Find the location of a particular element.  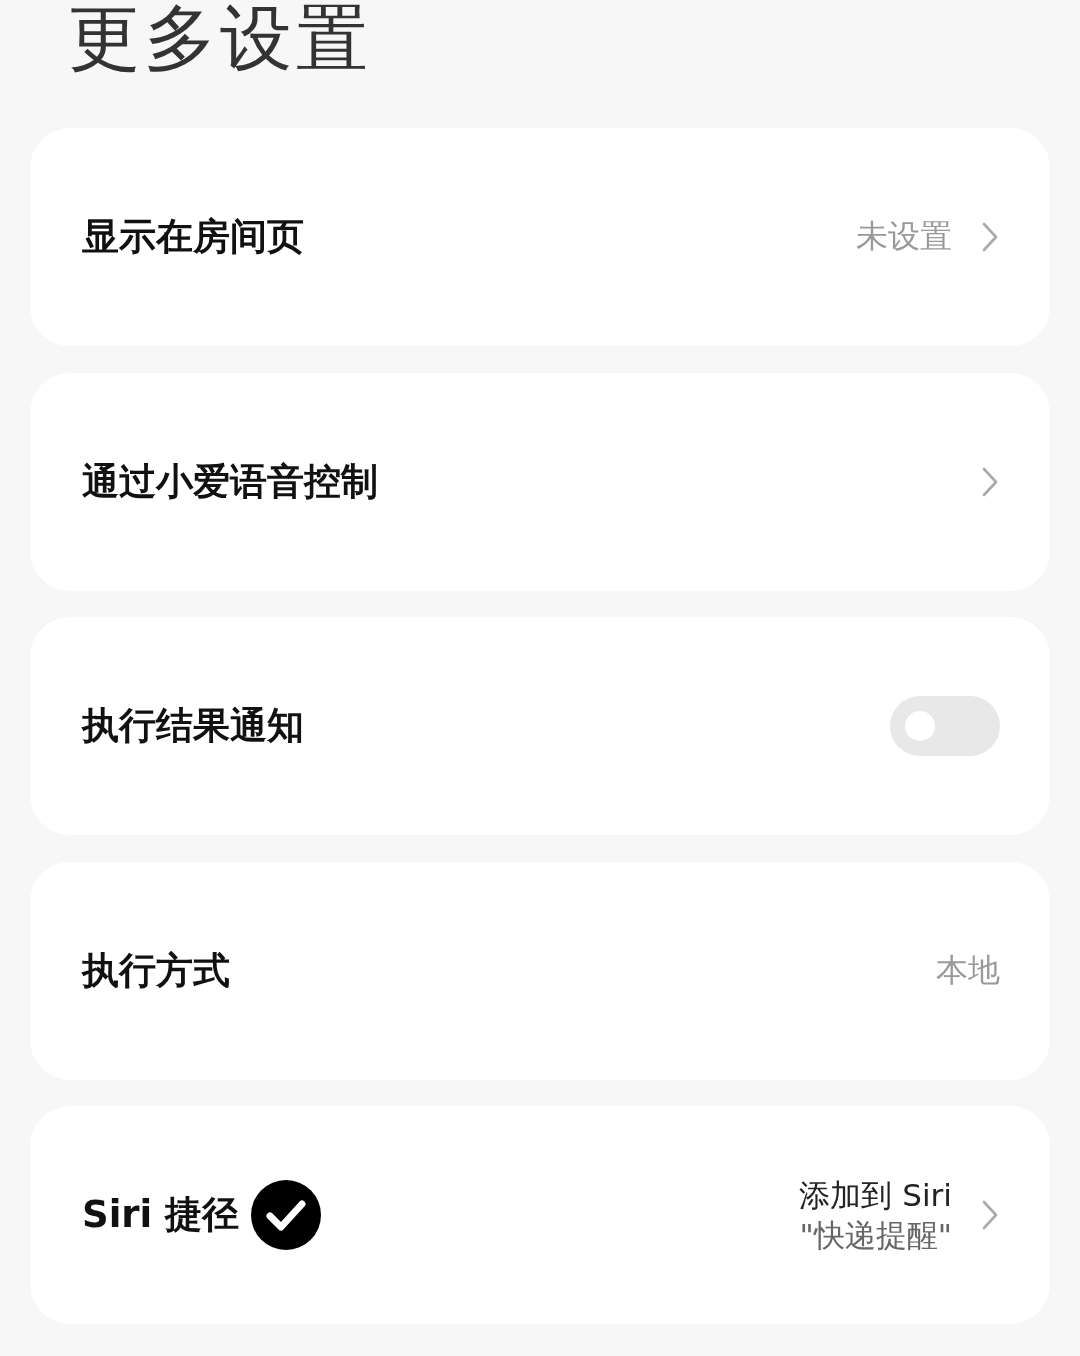

setting-label: 执行方式 is located at coordinates (156, 970).